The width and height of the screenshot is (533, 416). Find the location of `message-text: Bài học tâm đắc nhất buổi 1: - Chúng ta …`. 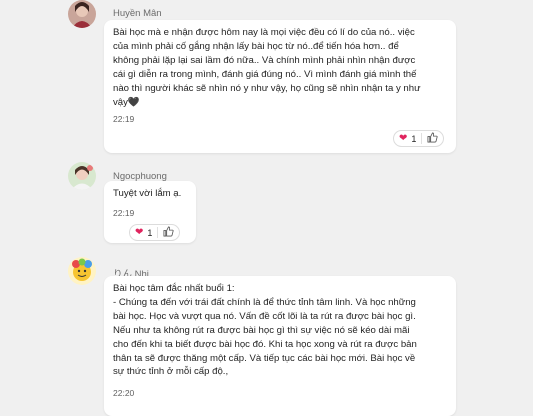

message-text: Bài học tâm đắc nhất buổi 1: - Chúng ta … is located at coordinates (265, 330).